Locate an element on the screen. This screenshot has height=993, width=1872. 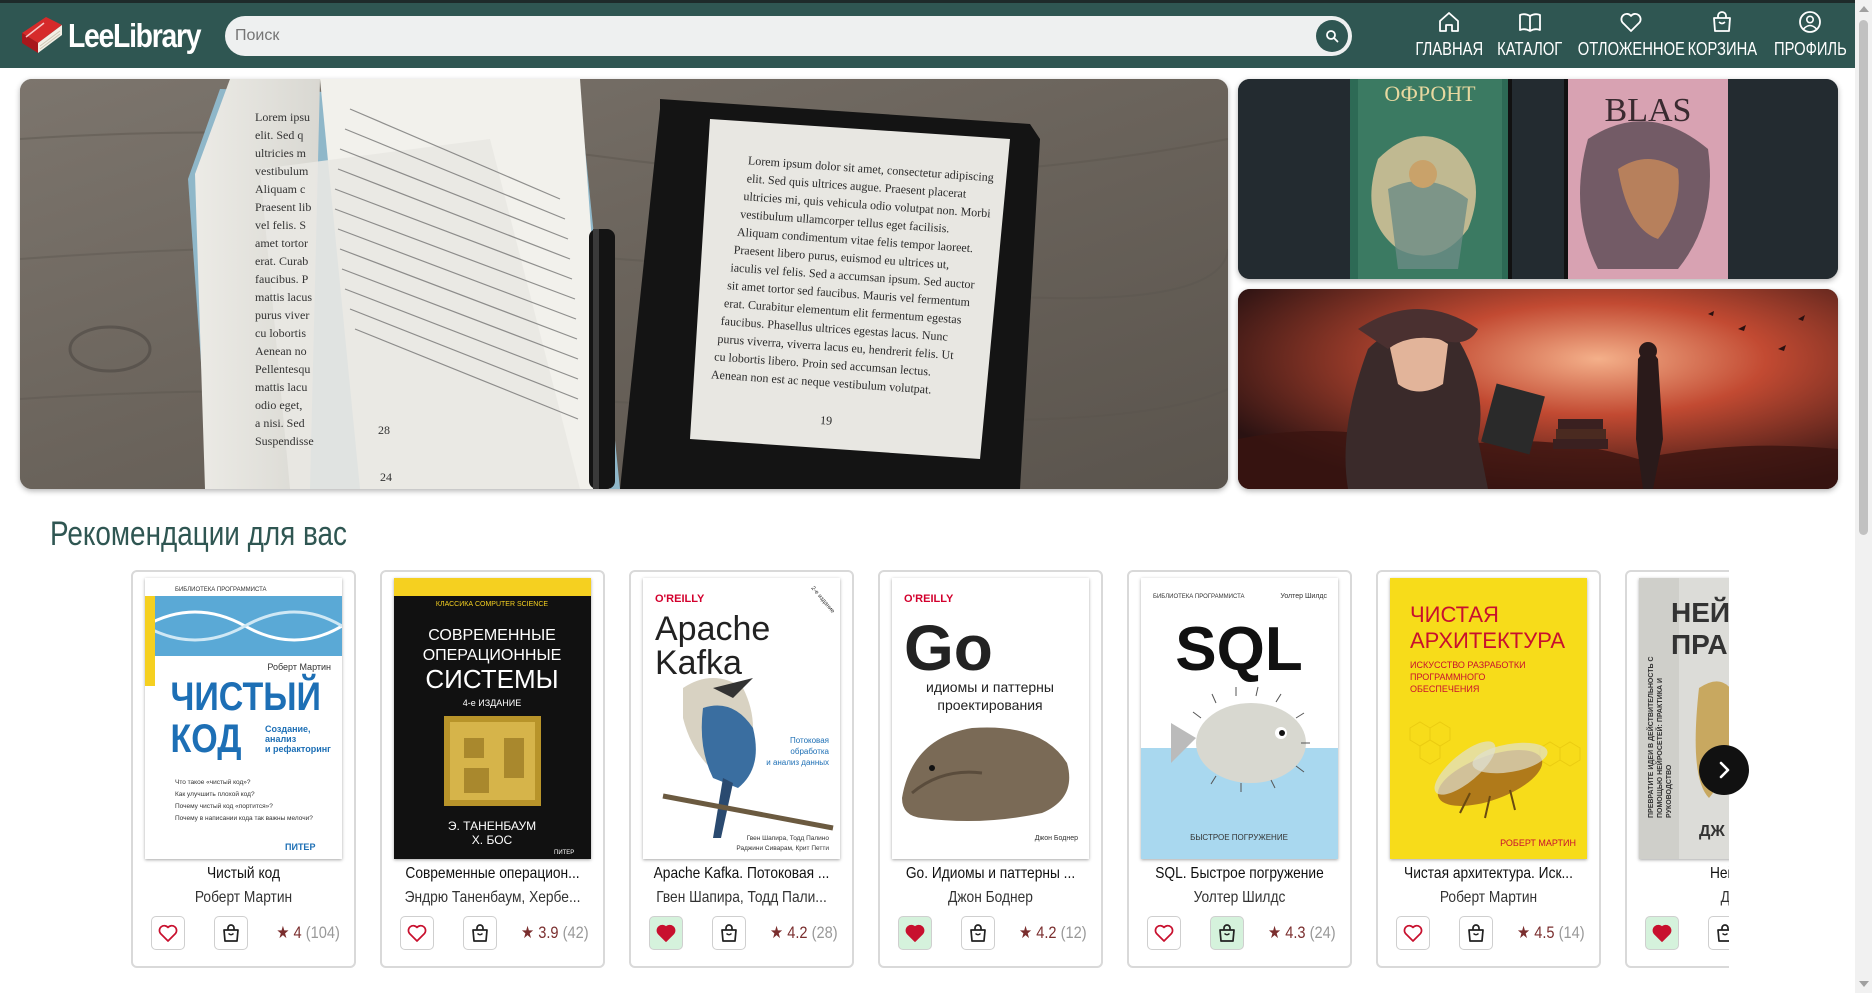
book-title: Чистый код is located at coordinates (243, 874).